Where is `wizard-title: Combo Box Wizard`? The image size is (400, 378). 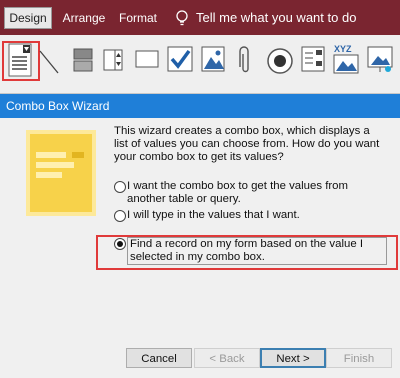
wizard-title: Combo Box Wizard is located at coordinates (58, 106).